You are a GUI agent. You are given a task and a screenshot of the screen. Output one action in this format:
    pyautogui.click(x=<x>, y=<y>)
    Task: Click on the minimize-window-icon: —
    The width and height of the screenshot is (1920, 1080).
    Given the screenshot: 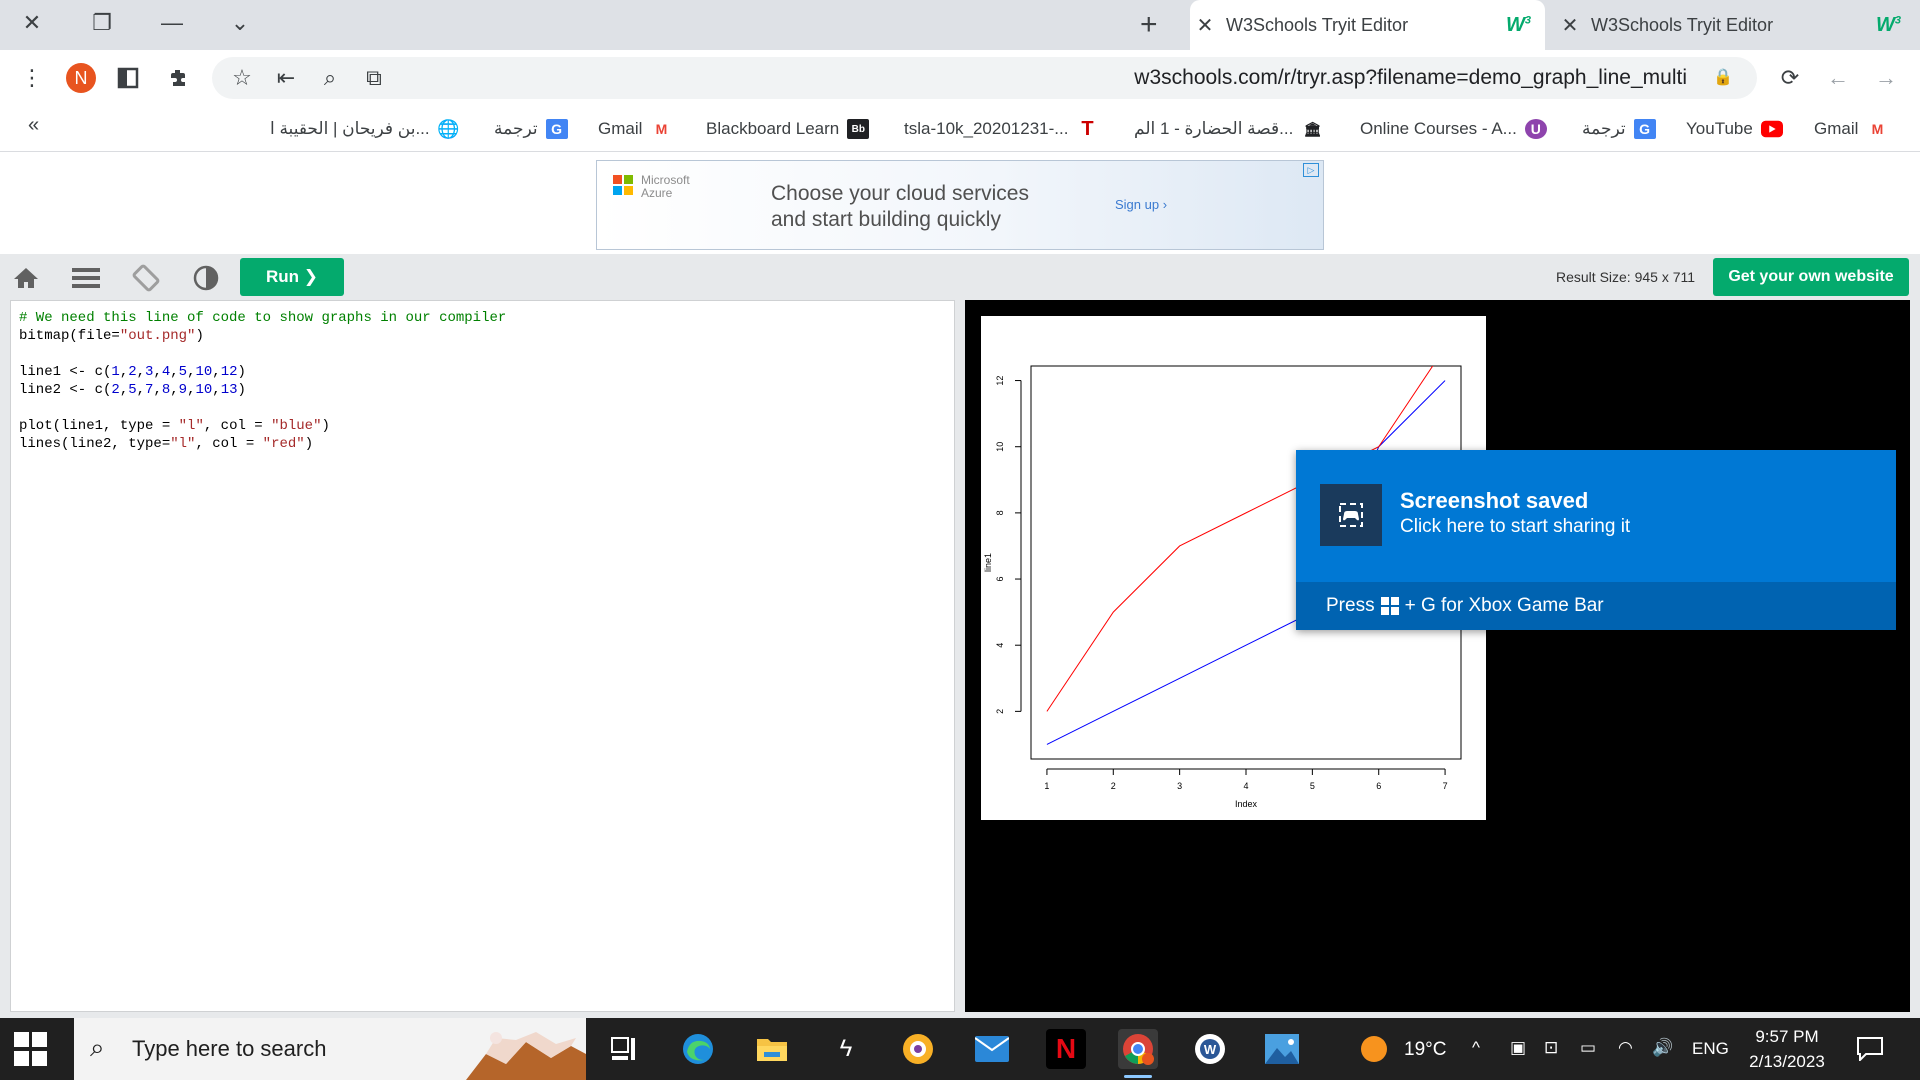 What is the action you would take?
    pyautogui.click(x=172, y=23)
    